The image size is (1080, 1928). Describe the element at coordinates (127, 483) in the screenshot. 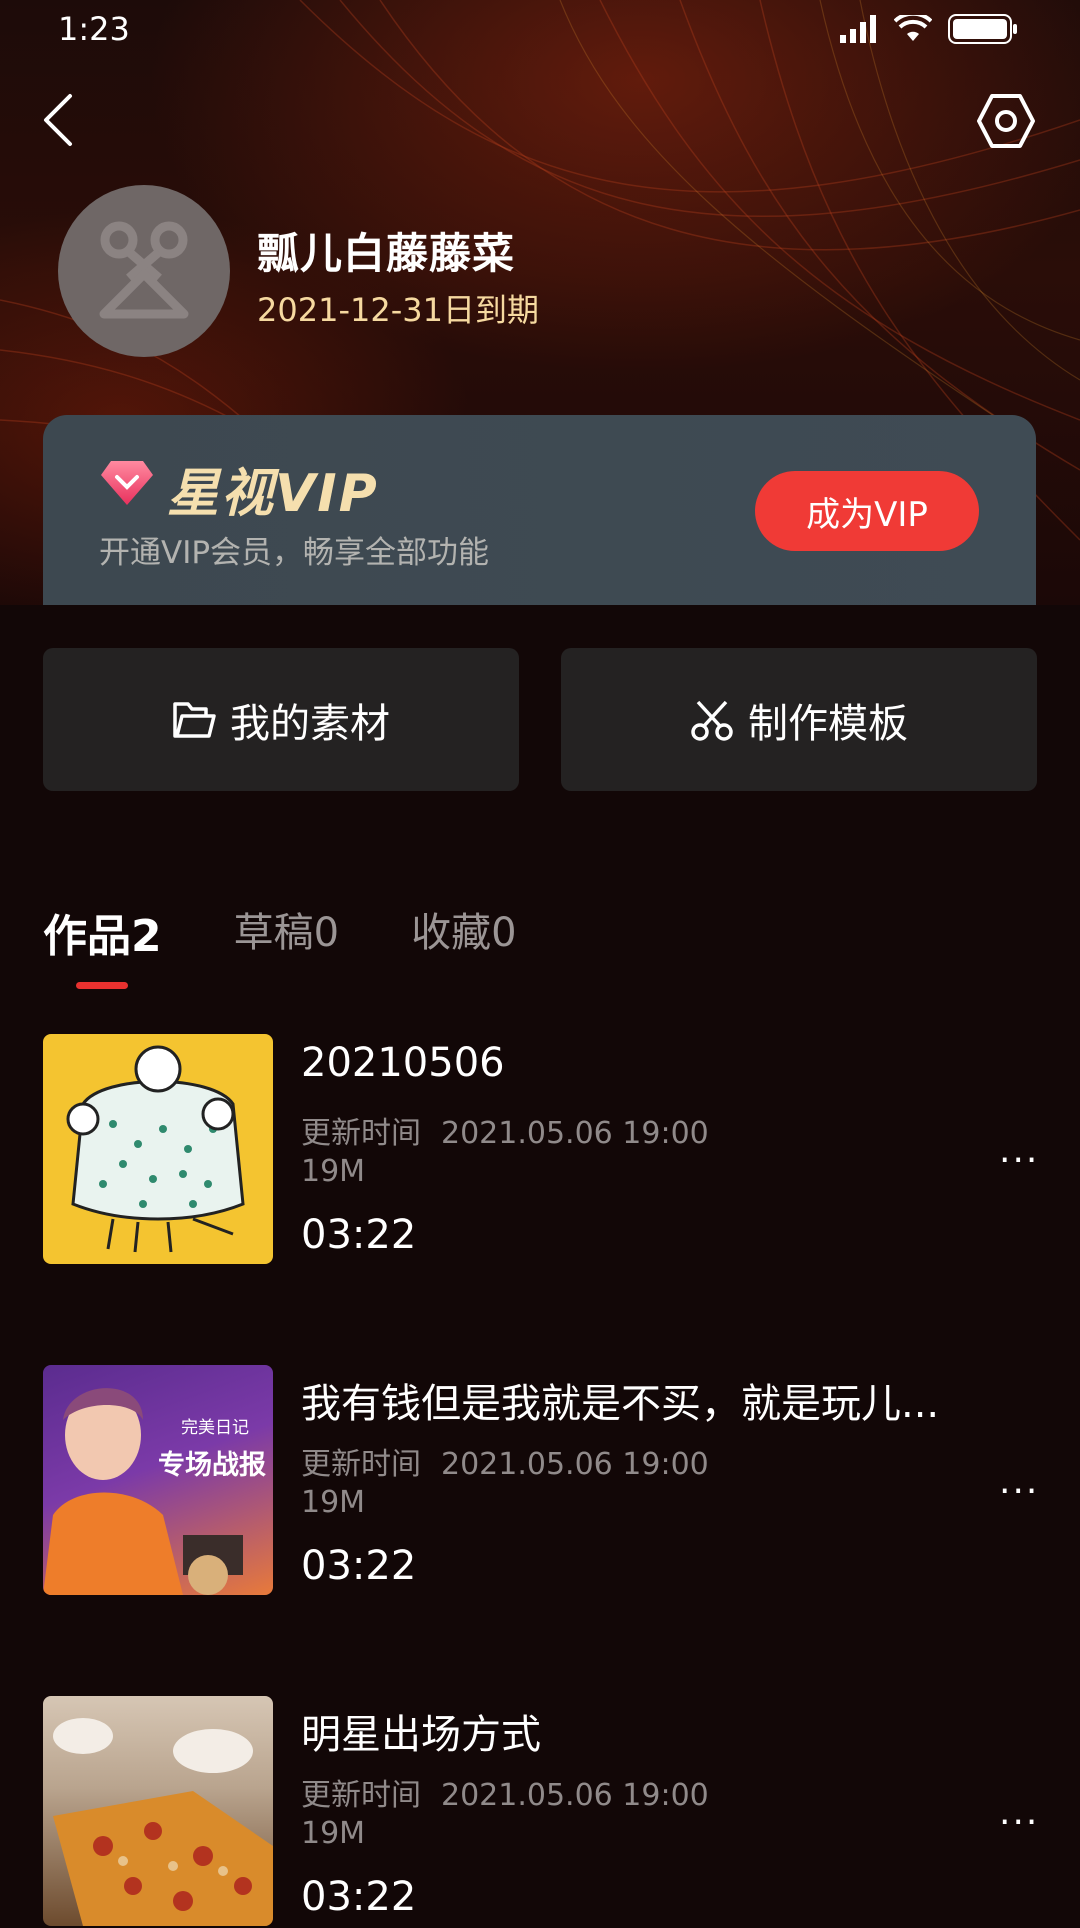

I see `diamond-icon` at that location.